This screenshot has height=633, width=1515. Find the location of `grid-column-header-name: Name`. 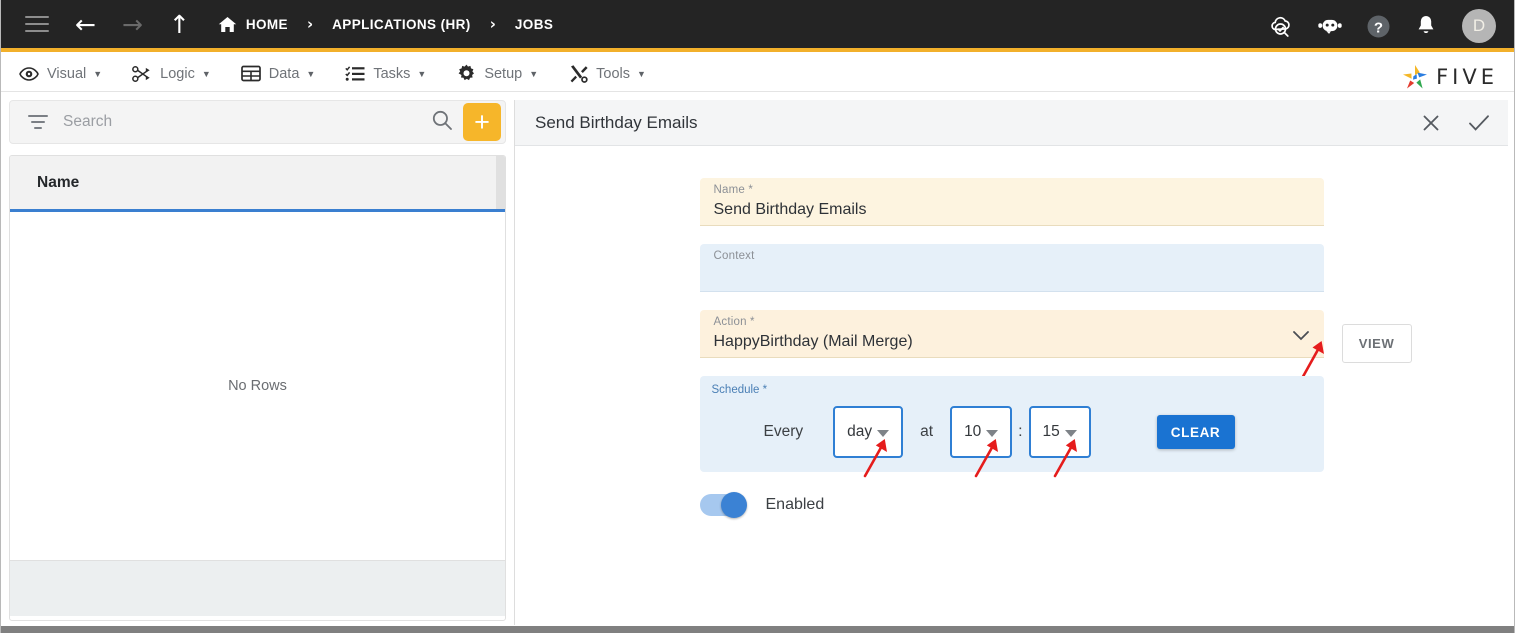

grid-column-header-name: Name is located at coordinates (58, 183).